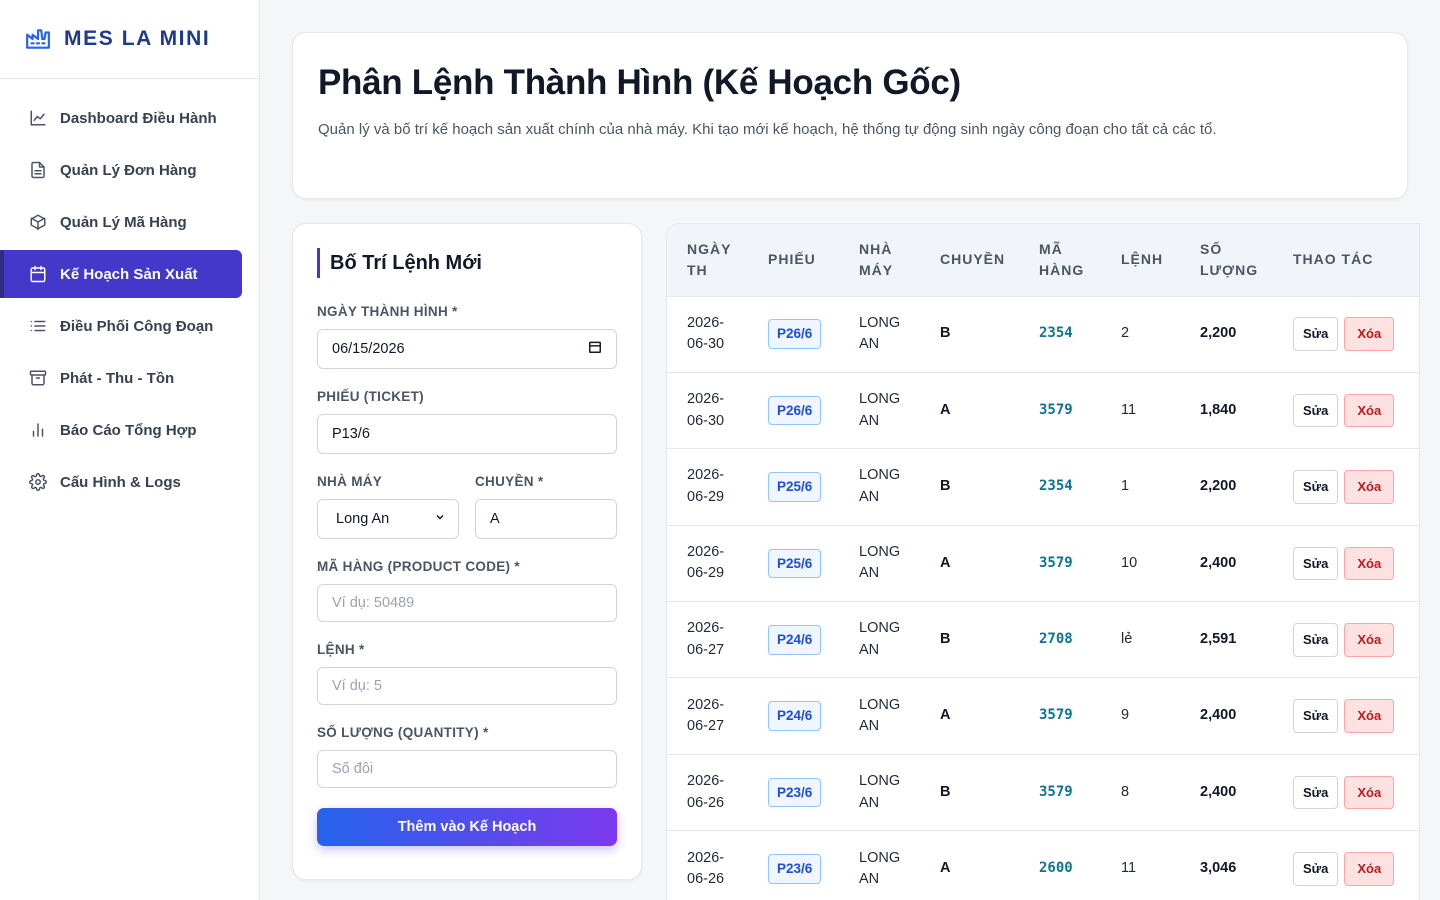 Image resolution: width=1440 pixels, height=900 pixels. Describe the element at coordinates (138, 118) in the screenshot. I see `sidebar-item-label: Dashboard Điều Hành` at that location.